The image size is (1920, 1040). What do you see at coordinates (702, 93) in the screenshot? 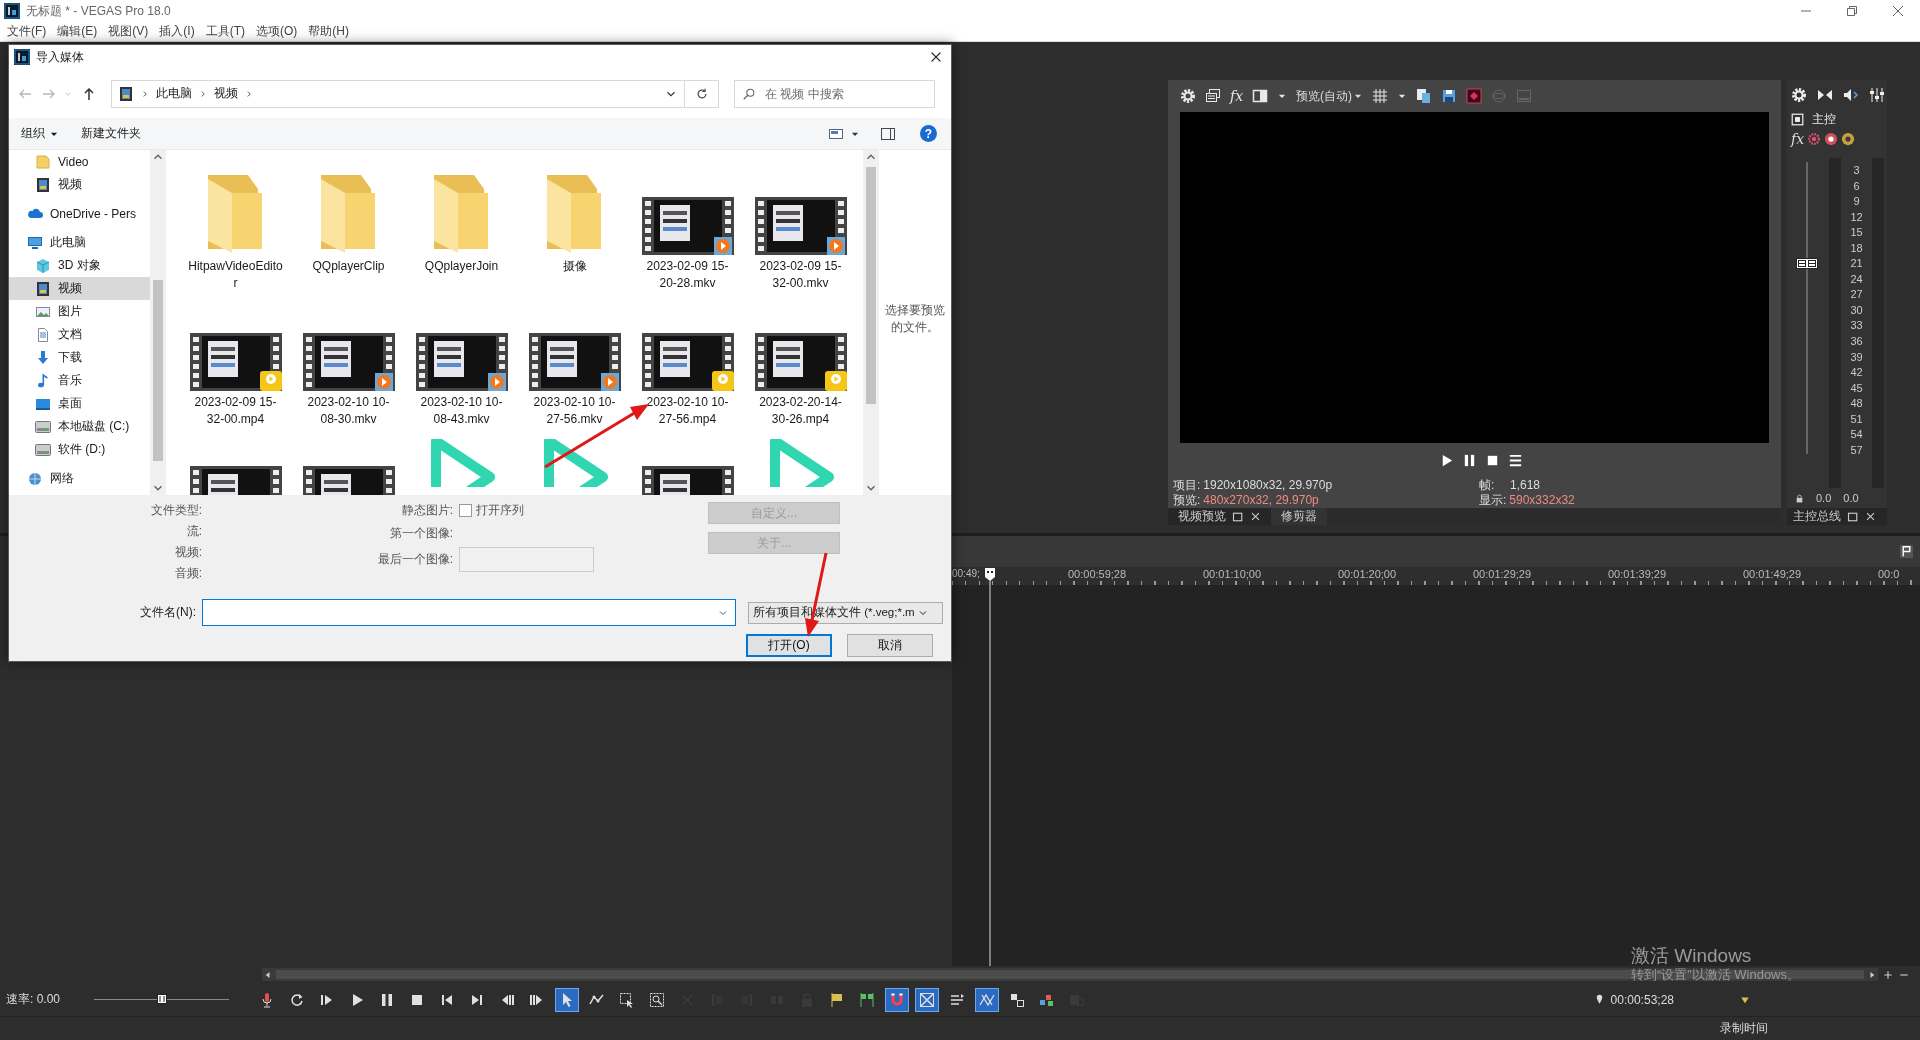
I see `refresh-button` at bounding box center [702, 93].